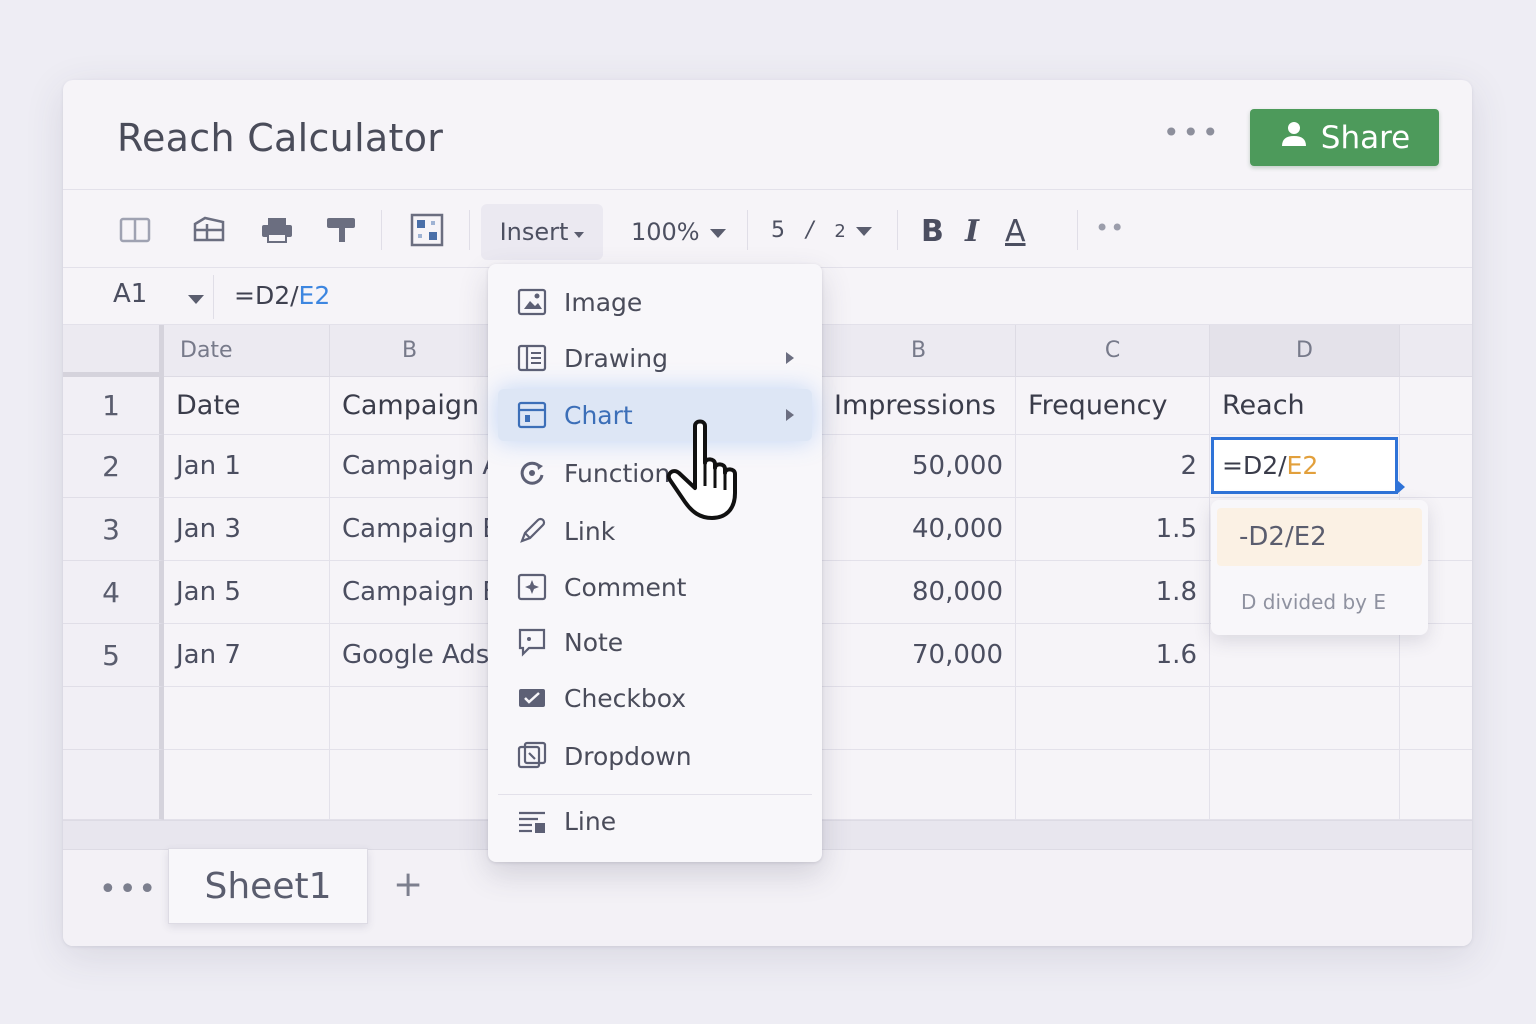 Image resolution: width=1536 pixels, height=1024 pixels. Describe the element at coordinates (280, 138) in the screenshot. I see `document-title: Reach Calculator` at that location.